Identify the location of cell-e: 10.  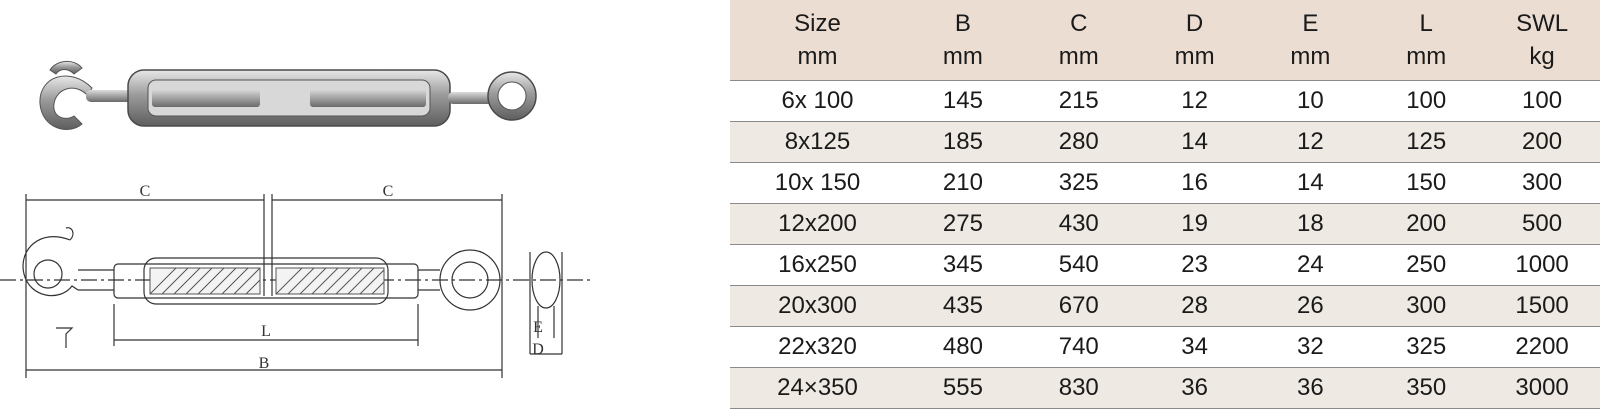
(1310, 101).